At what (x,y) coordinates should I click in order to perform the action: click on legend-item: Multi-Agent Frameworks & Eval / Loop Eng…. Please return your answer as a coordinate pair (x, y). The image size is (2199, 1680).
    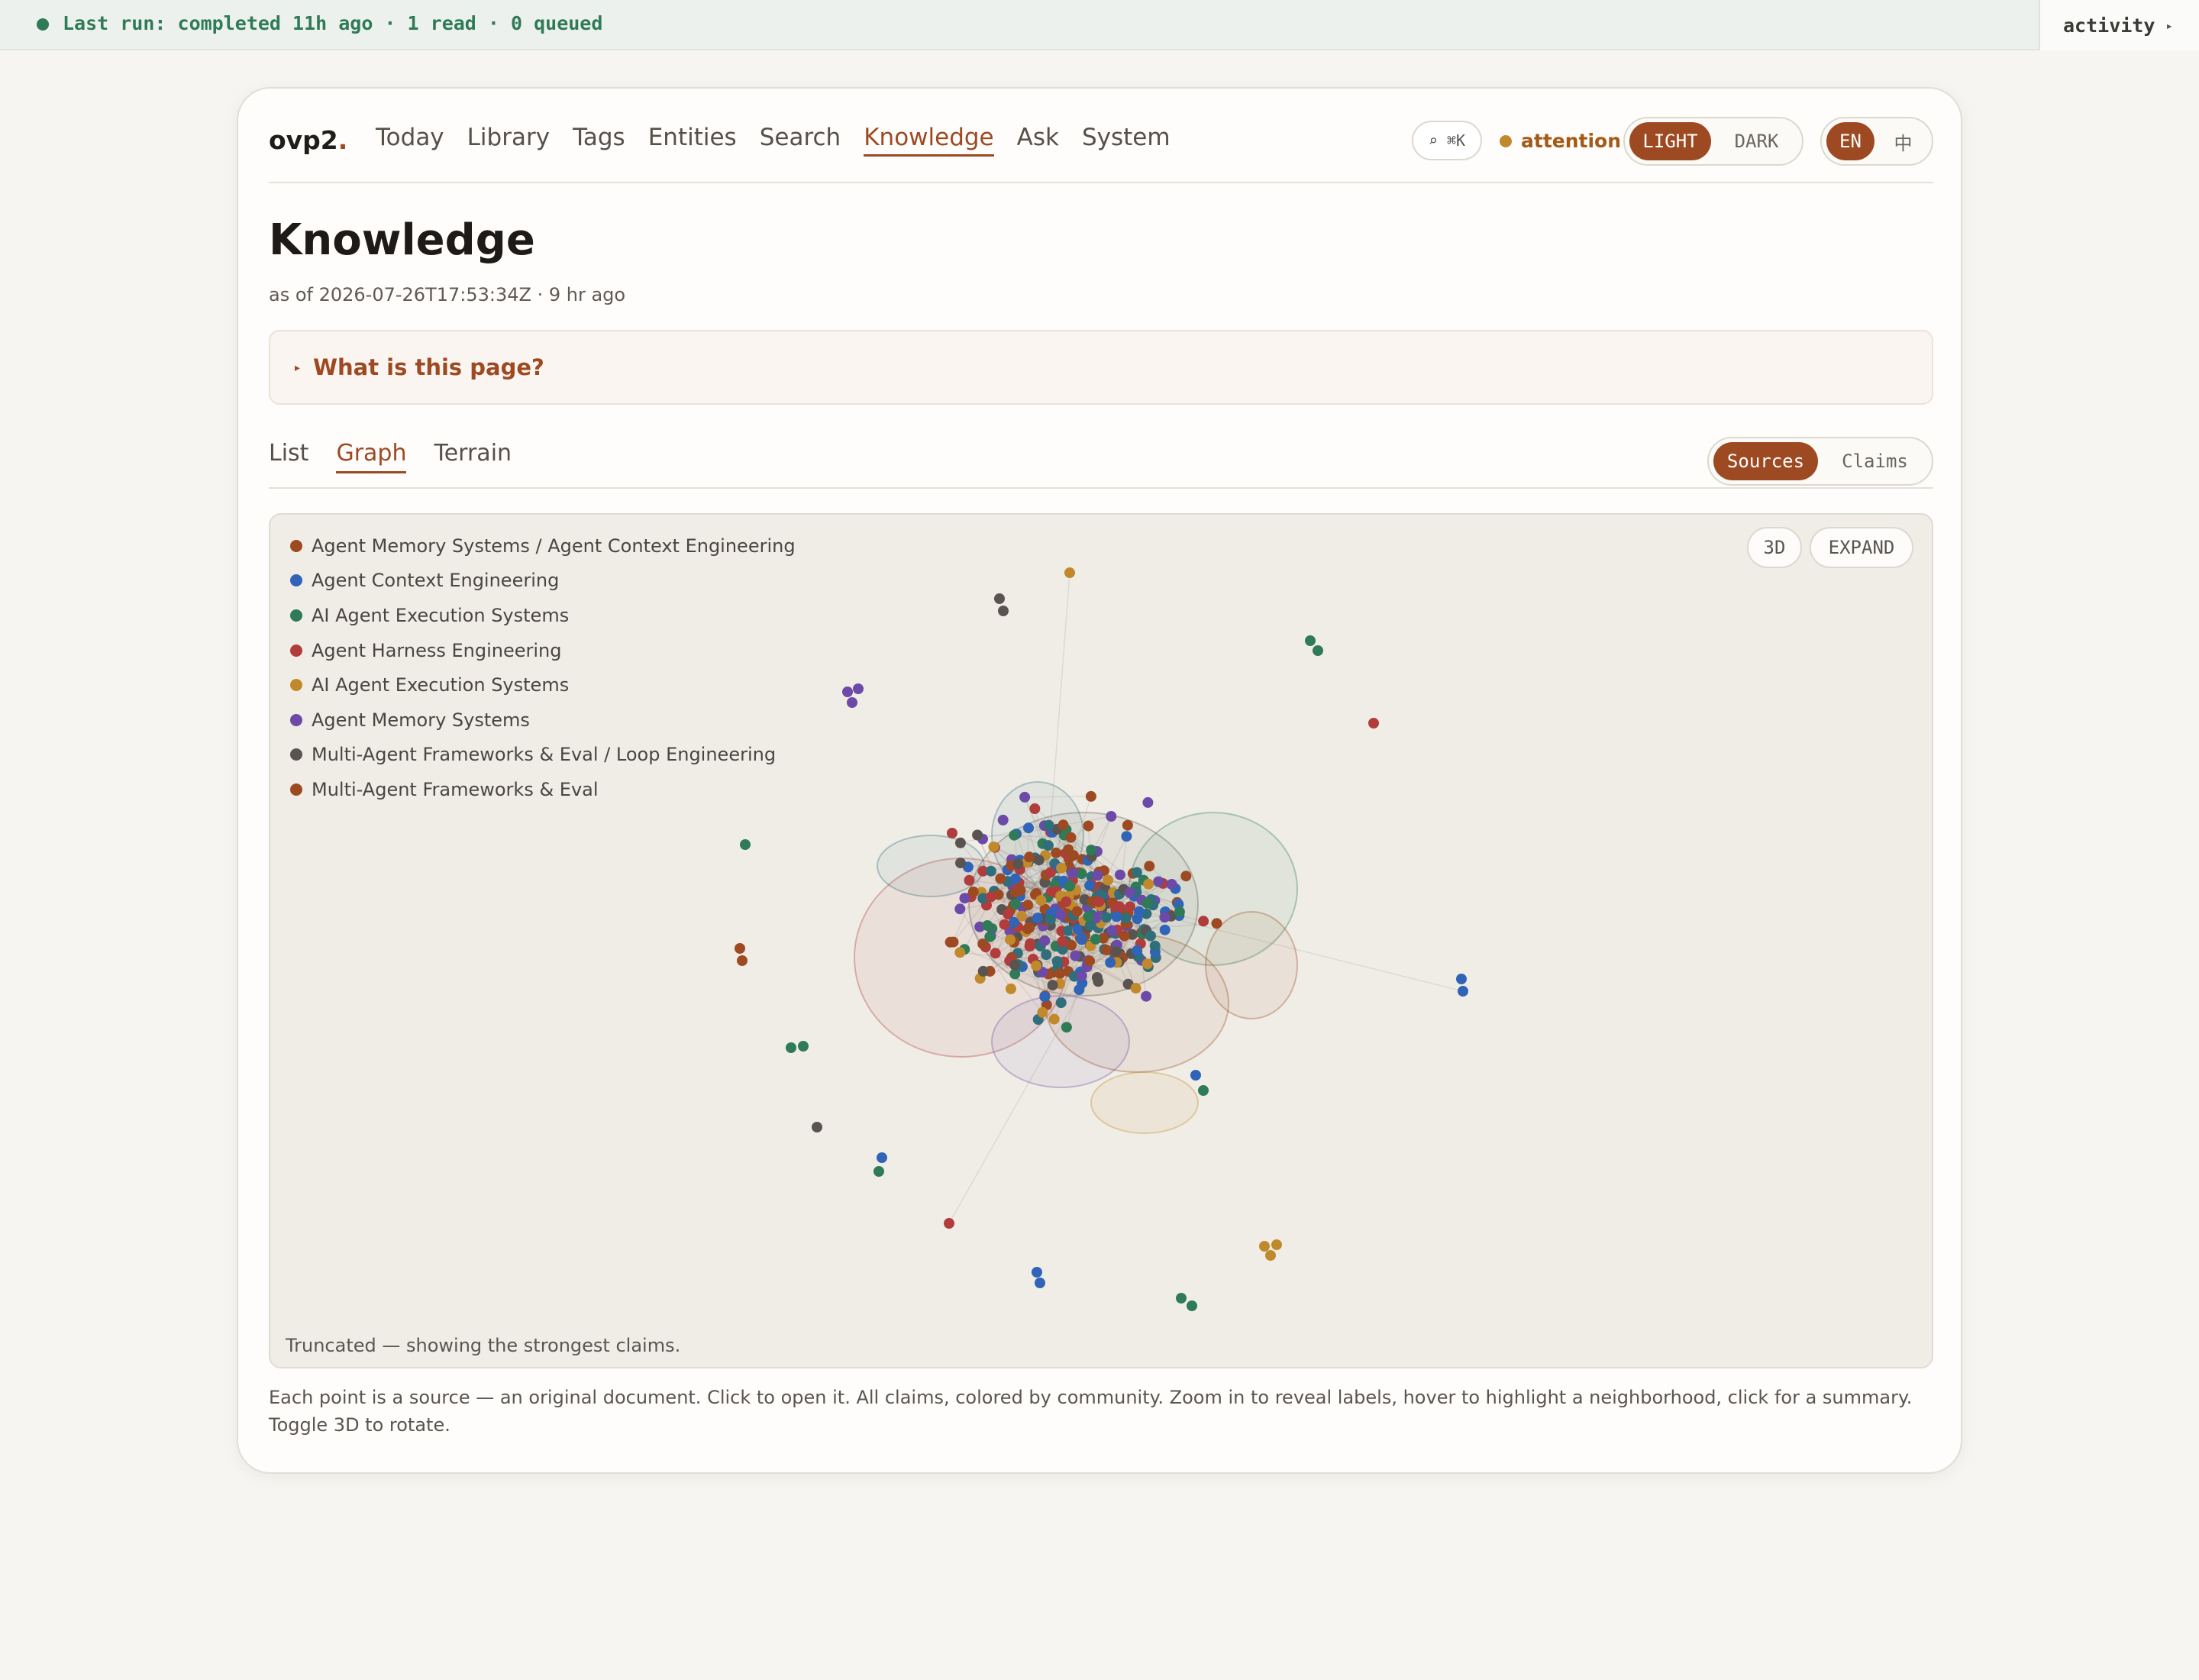
    Looking at the image, I should click on (543, 755).